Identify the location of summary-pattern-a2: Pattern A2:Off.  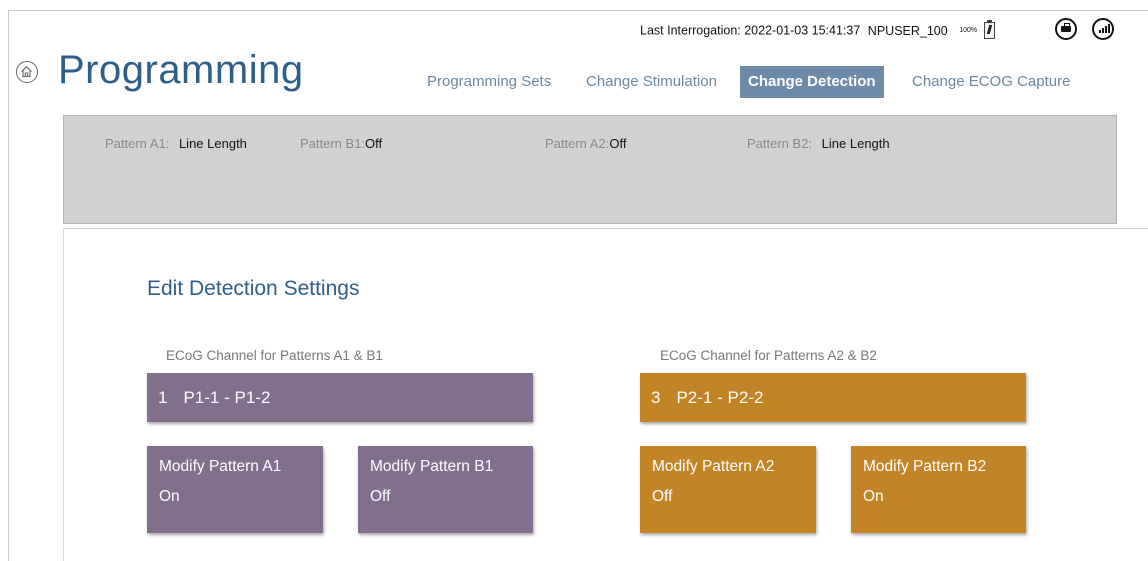
(585, 143).